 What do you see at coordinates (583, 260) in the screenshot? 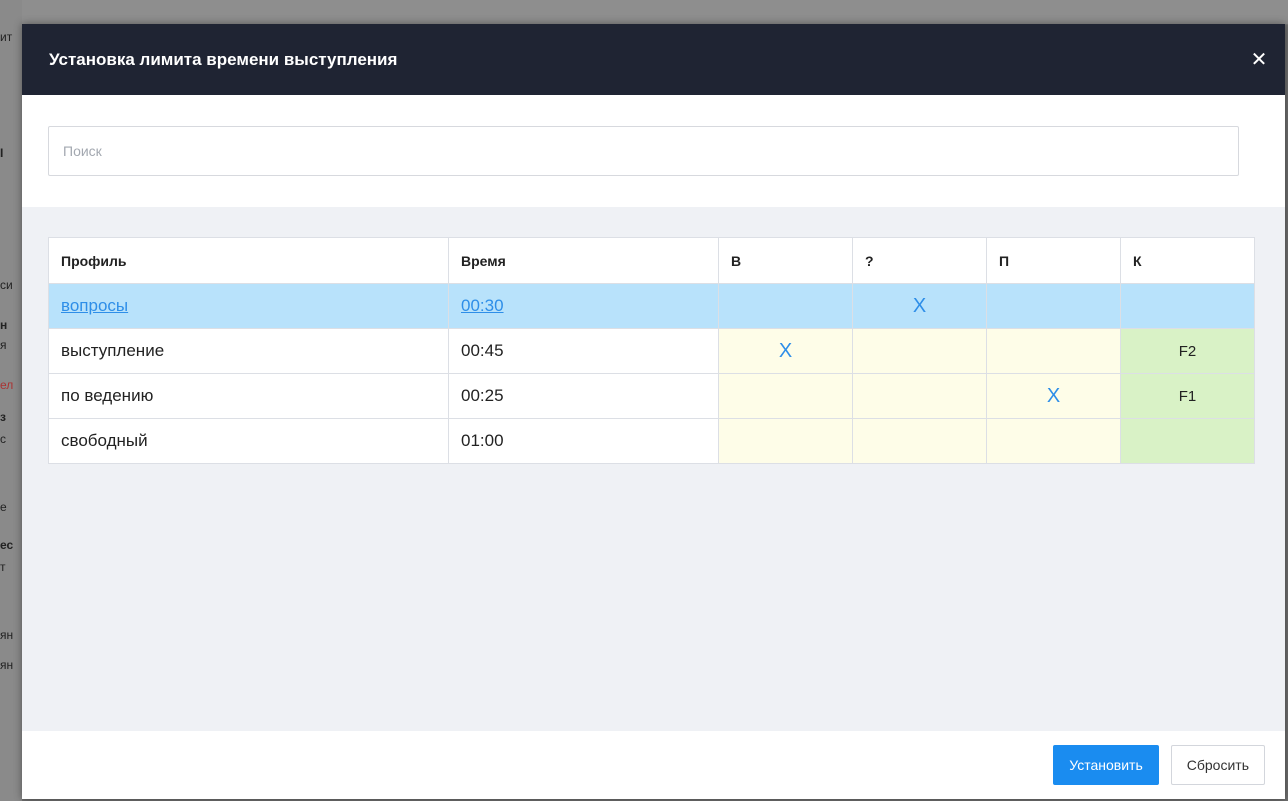
I see `column-header-time: Время` at bounding box center [583, 260].